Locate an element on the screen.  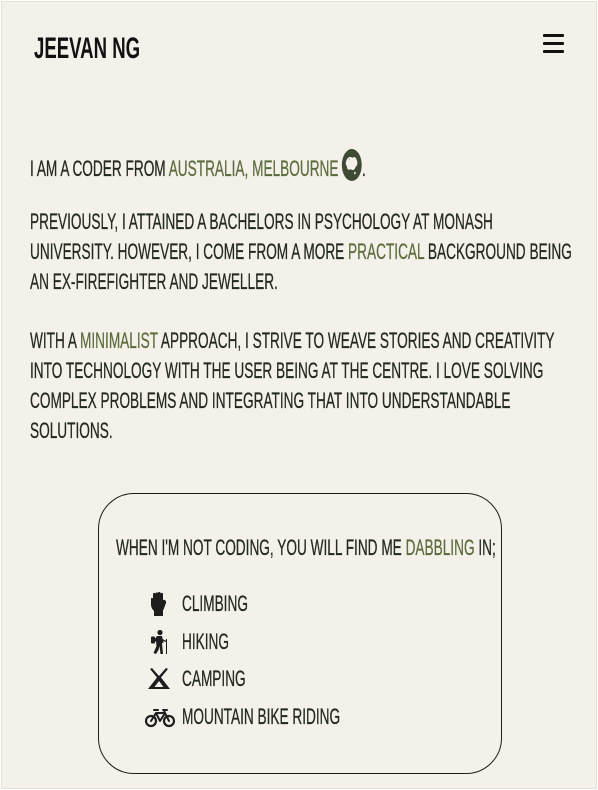
bicycle-icon is located at coordinates (160, 717).